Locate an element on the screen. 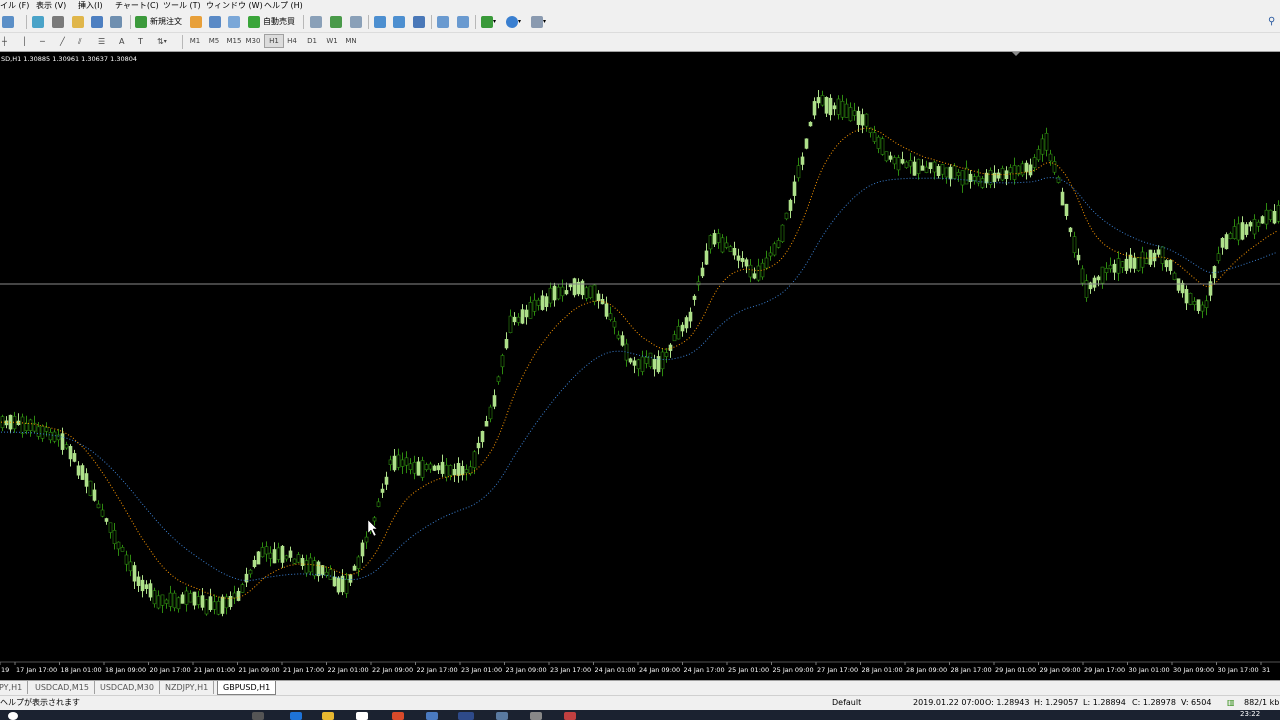 Image resolution: width=1280 pixels, height=720 pixels. tab-pyh1: PY,H1 is located at coordinates (14, 687).